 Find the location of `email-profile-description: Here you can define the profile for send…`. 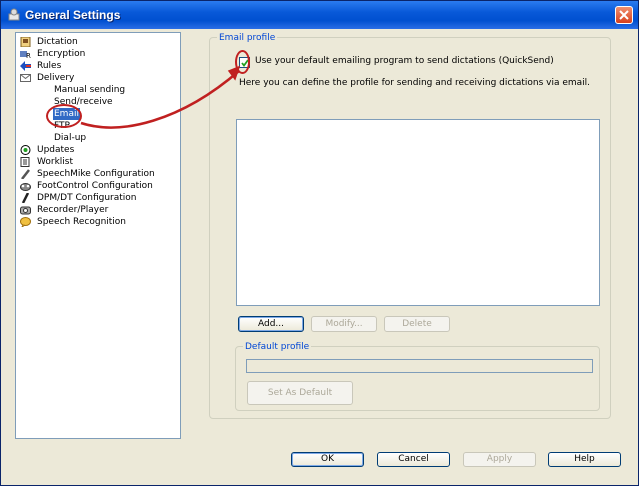

email-profile-description: Here you can define the profile for send… is located at coordinates (415, 83).